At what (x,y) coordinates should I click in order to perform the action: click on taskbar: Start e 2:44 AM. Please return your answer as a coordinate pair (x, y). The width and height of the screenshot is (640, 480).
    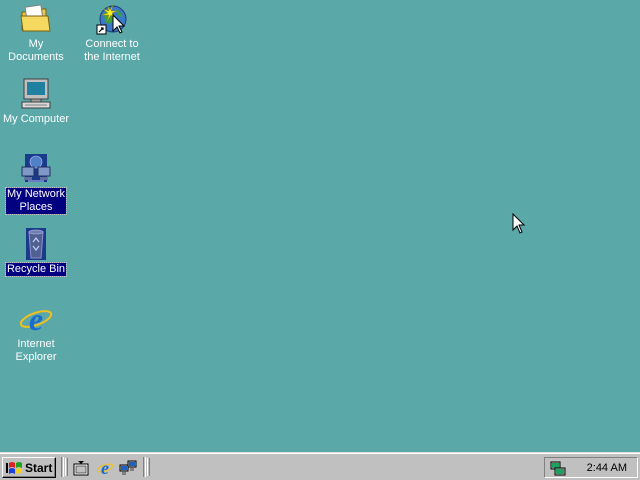
    Looking at the image, I should click on (320, 466).